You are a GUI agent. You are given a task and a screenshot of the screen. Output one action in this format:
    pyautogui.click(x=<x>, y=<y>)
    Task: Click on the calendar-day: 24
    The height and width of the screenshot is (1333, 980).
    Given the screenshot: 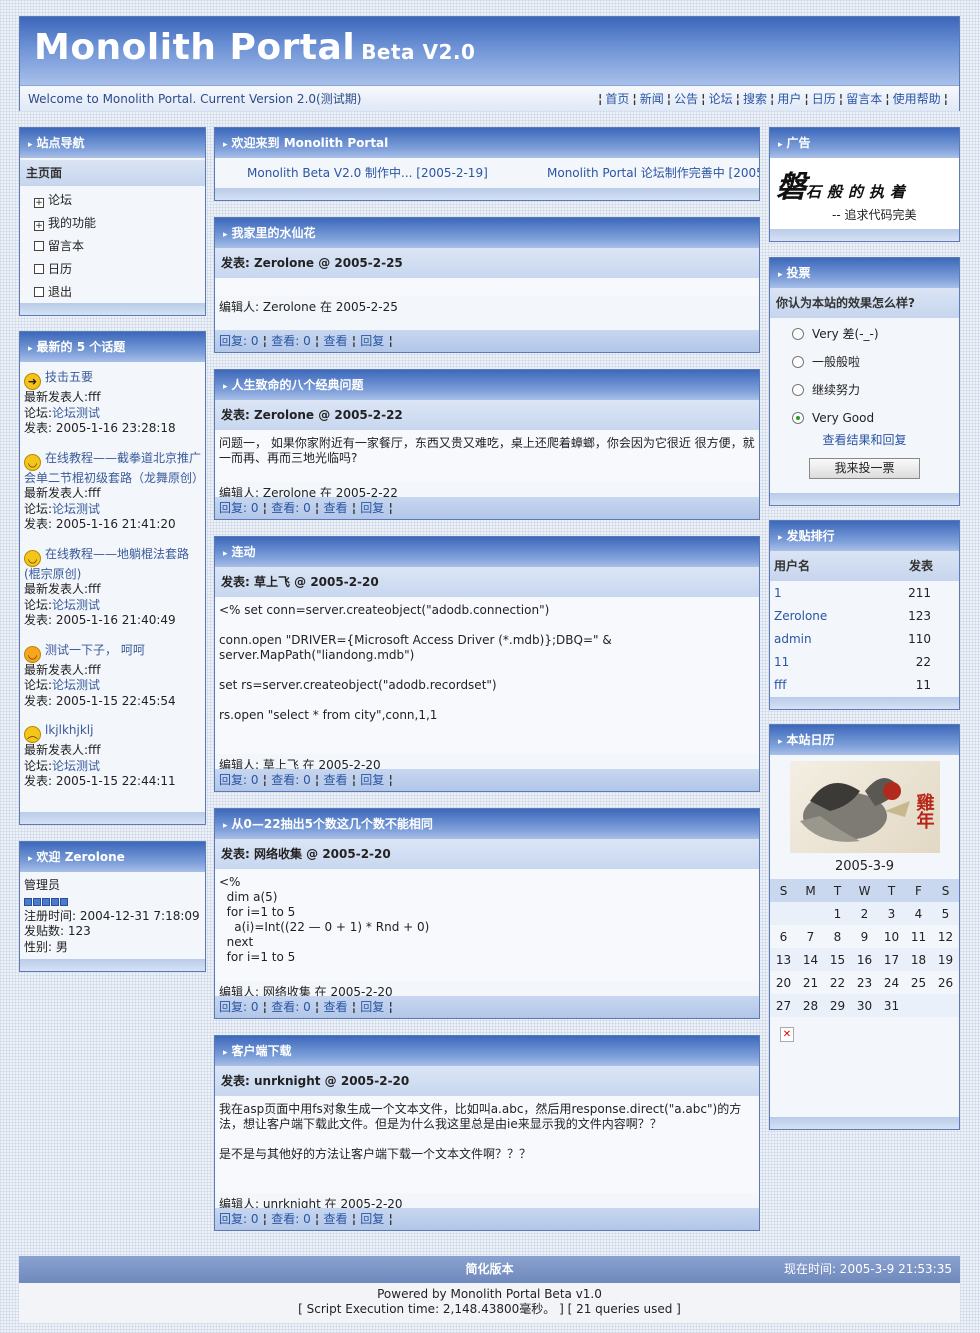 What is the action you would take?
    pyautogui.click(x=891, y=982)
    